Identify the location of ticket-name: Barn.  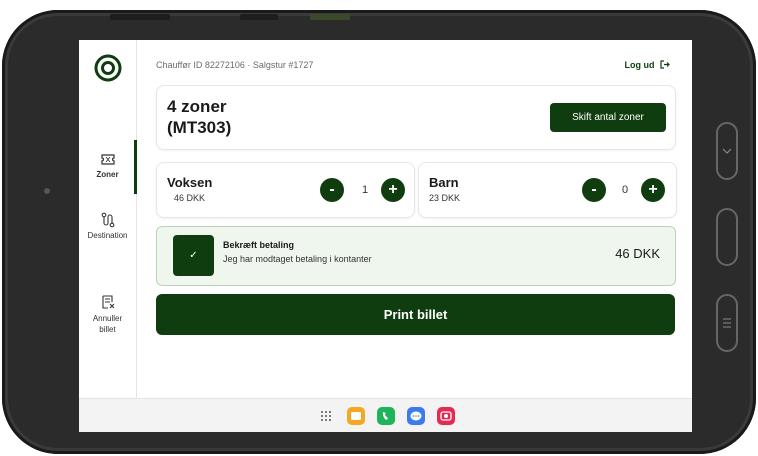
(444, 182).